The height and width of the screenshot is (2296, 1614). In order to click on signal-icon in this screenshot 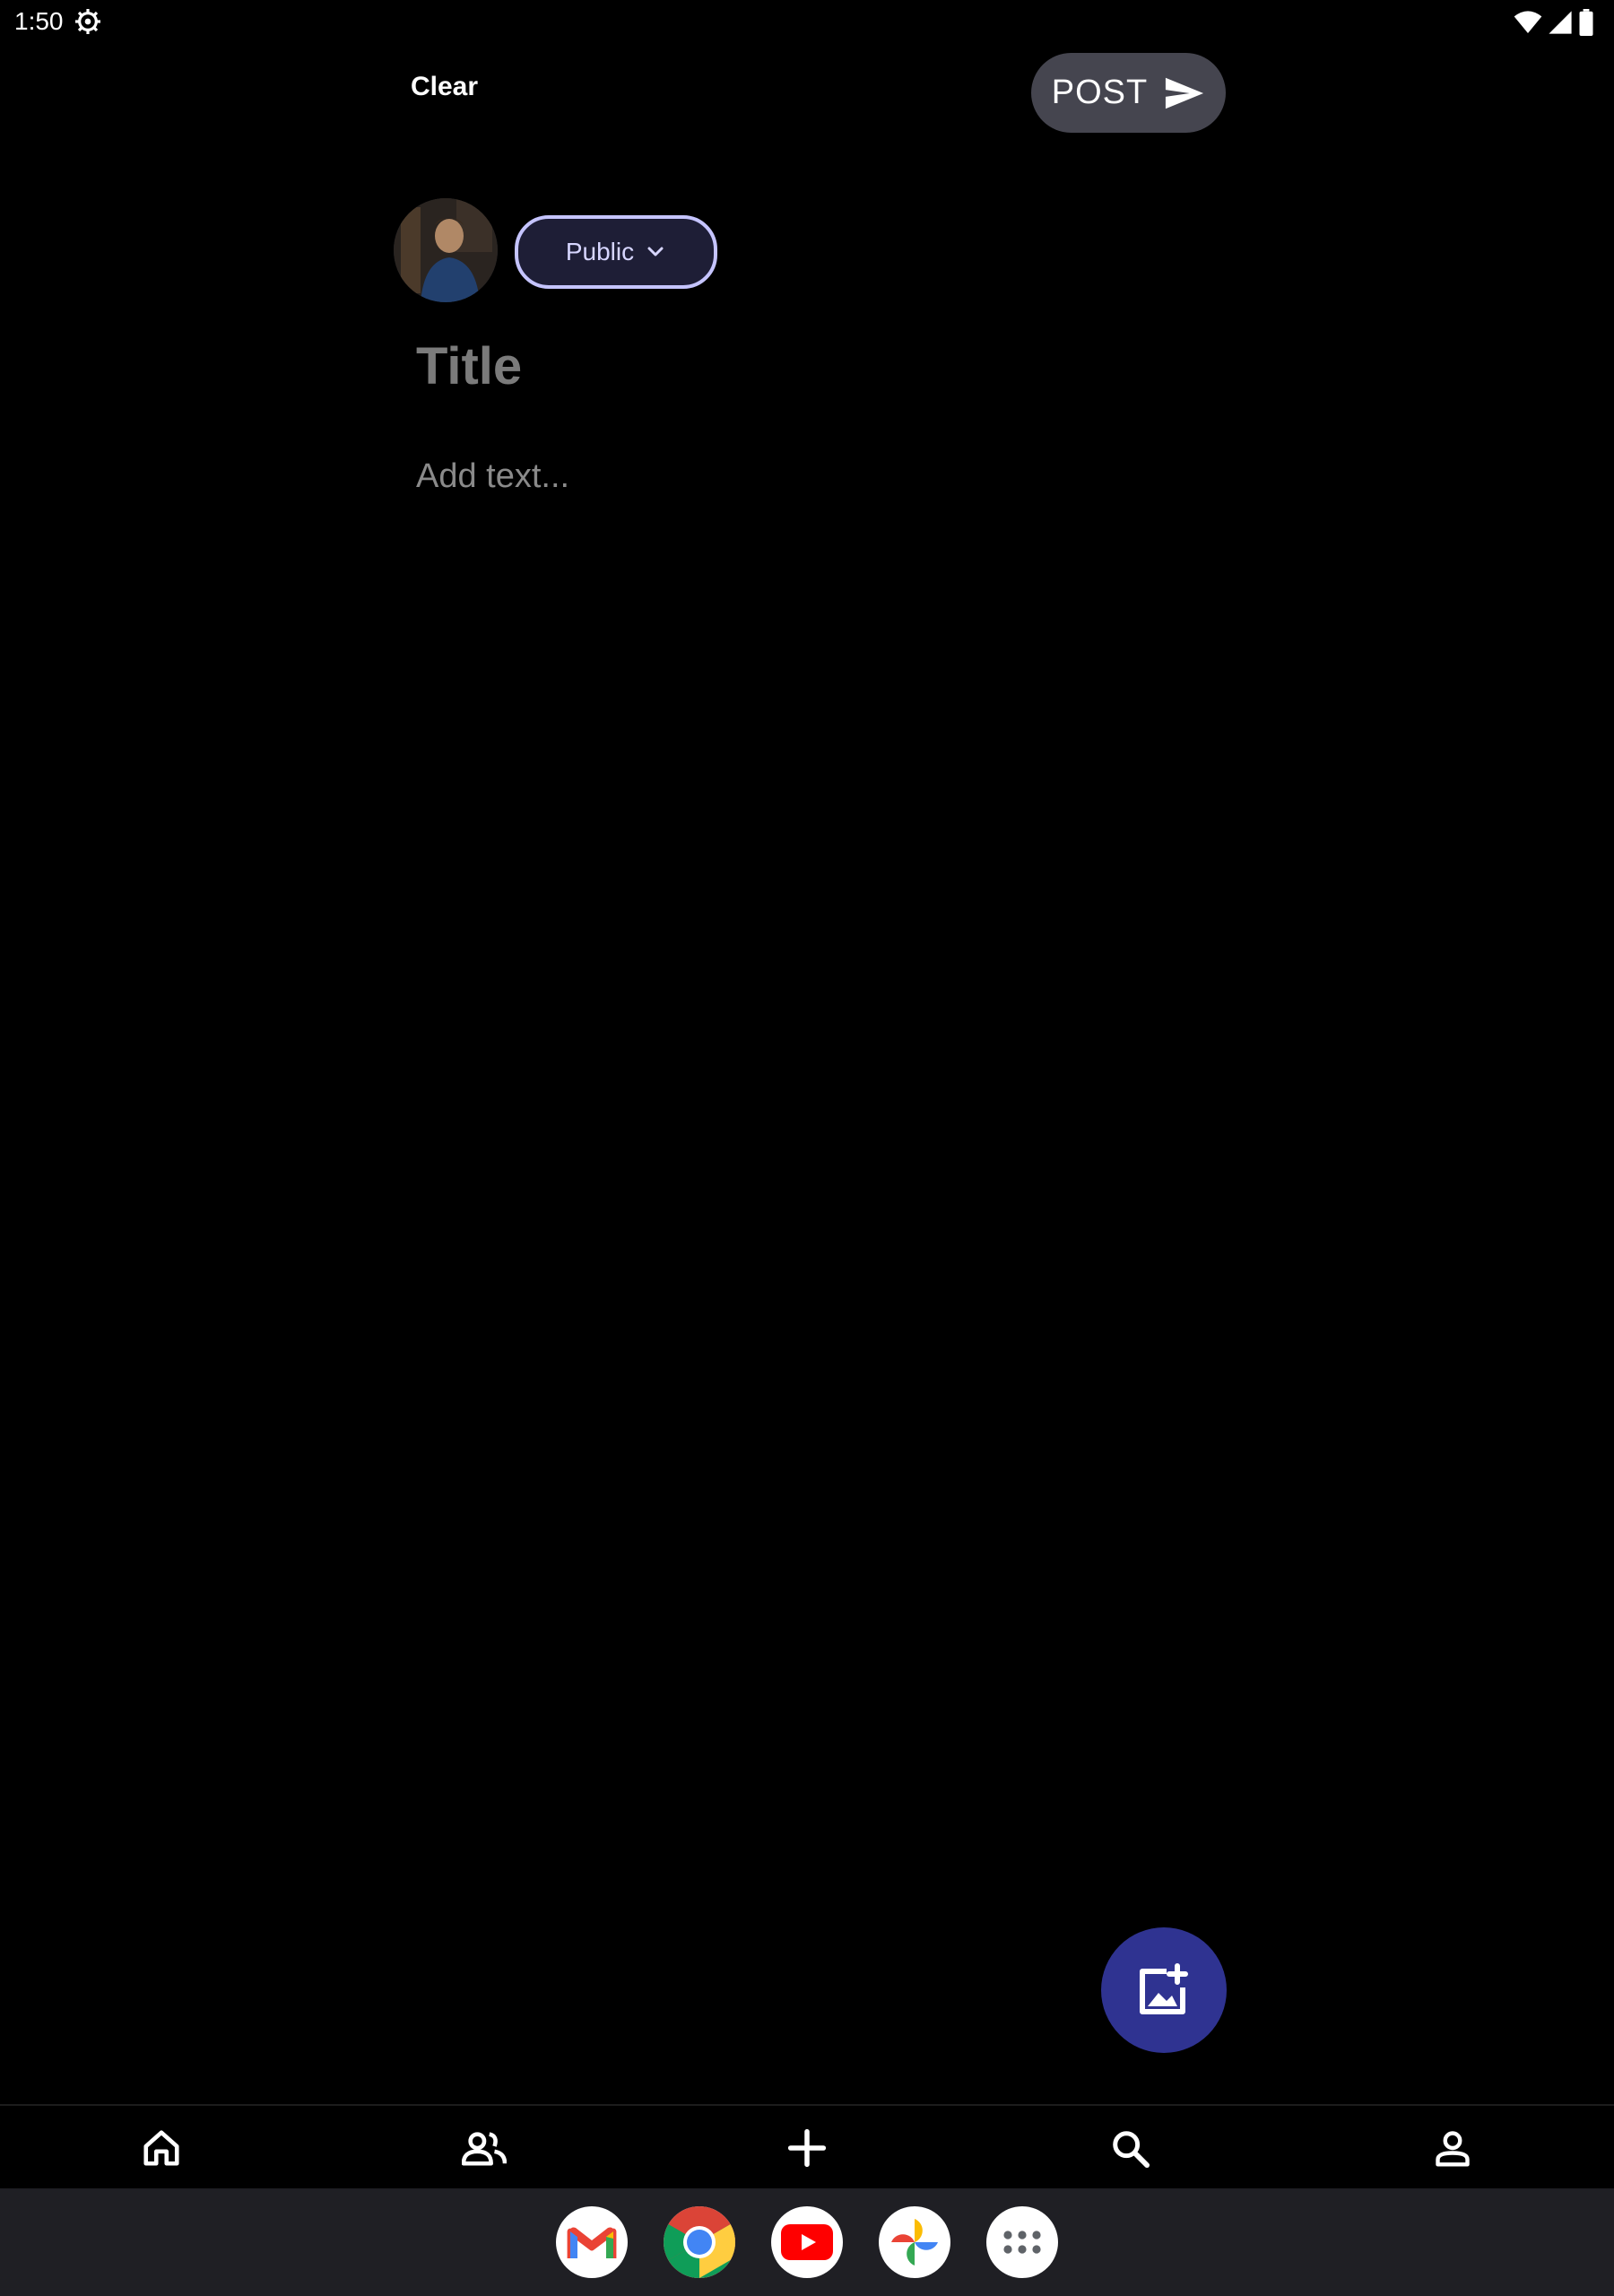, I will do `click(1560, 22)`.